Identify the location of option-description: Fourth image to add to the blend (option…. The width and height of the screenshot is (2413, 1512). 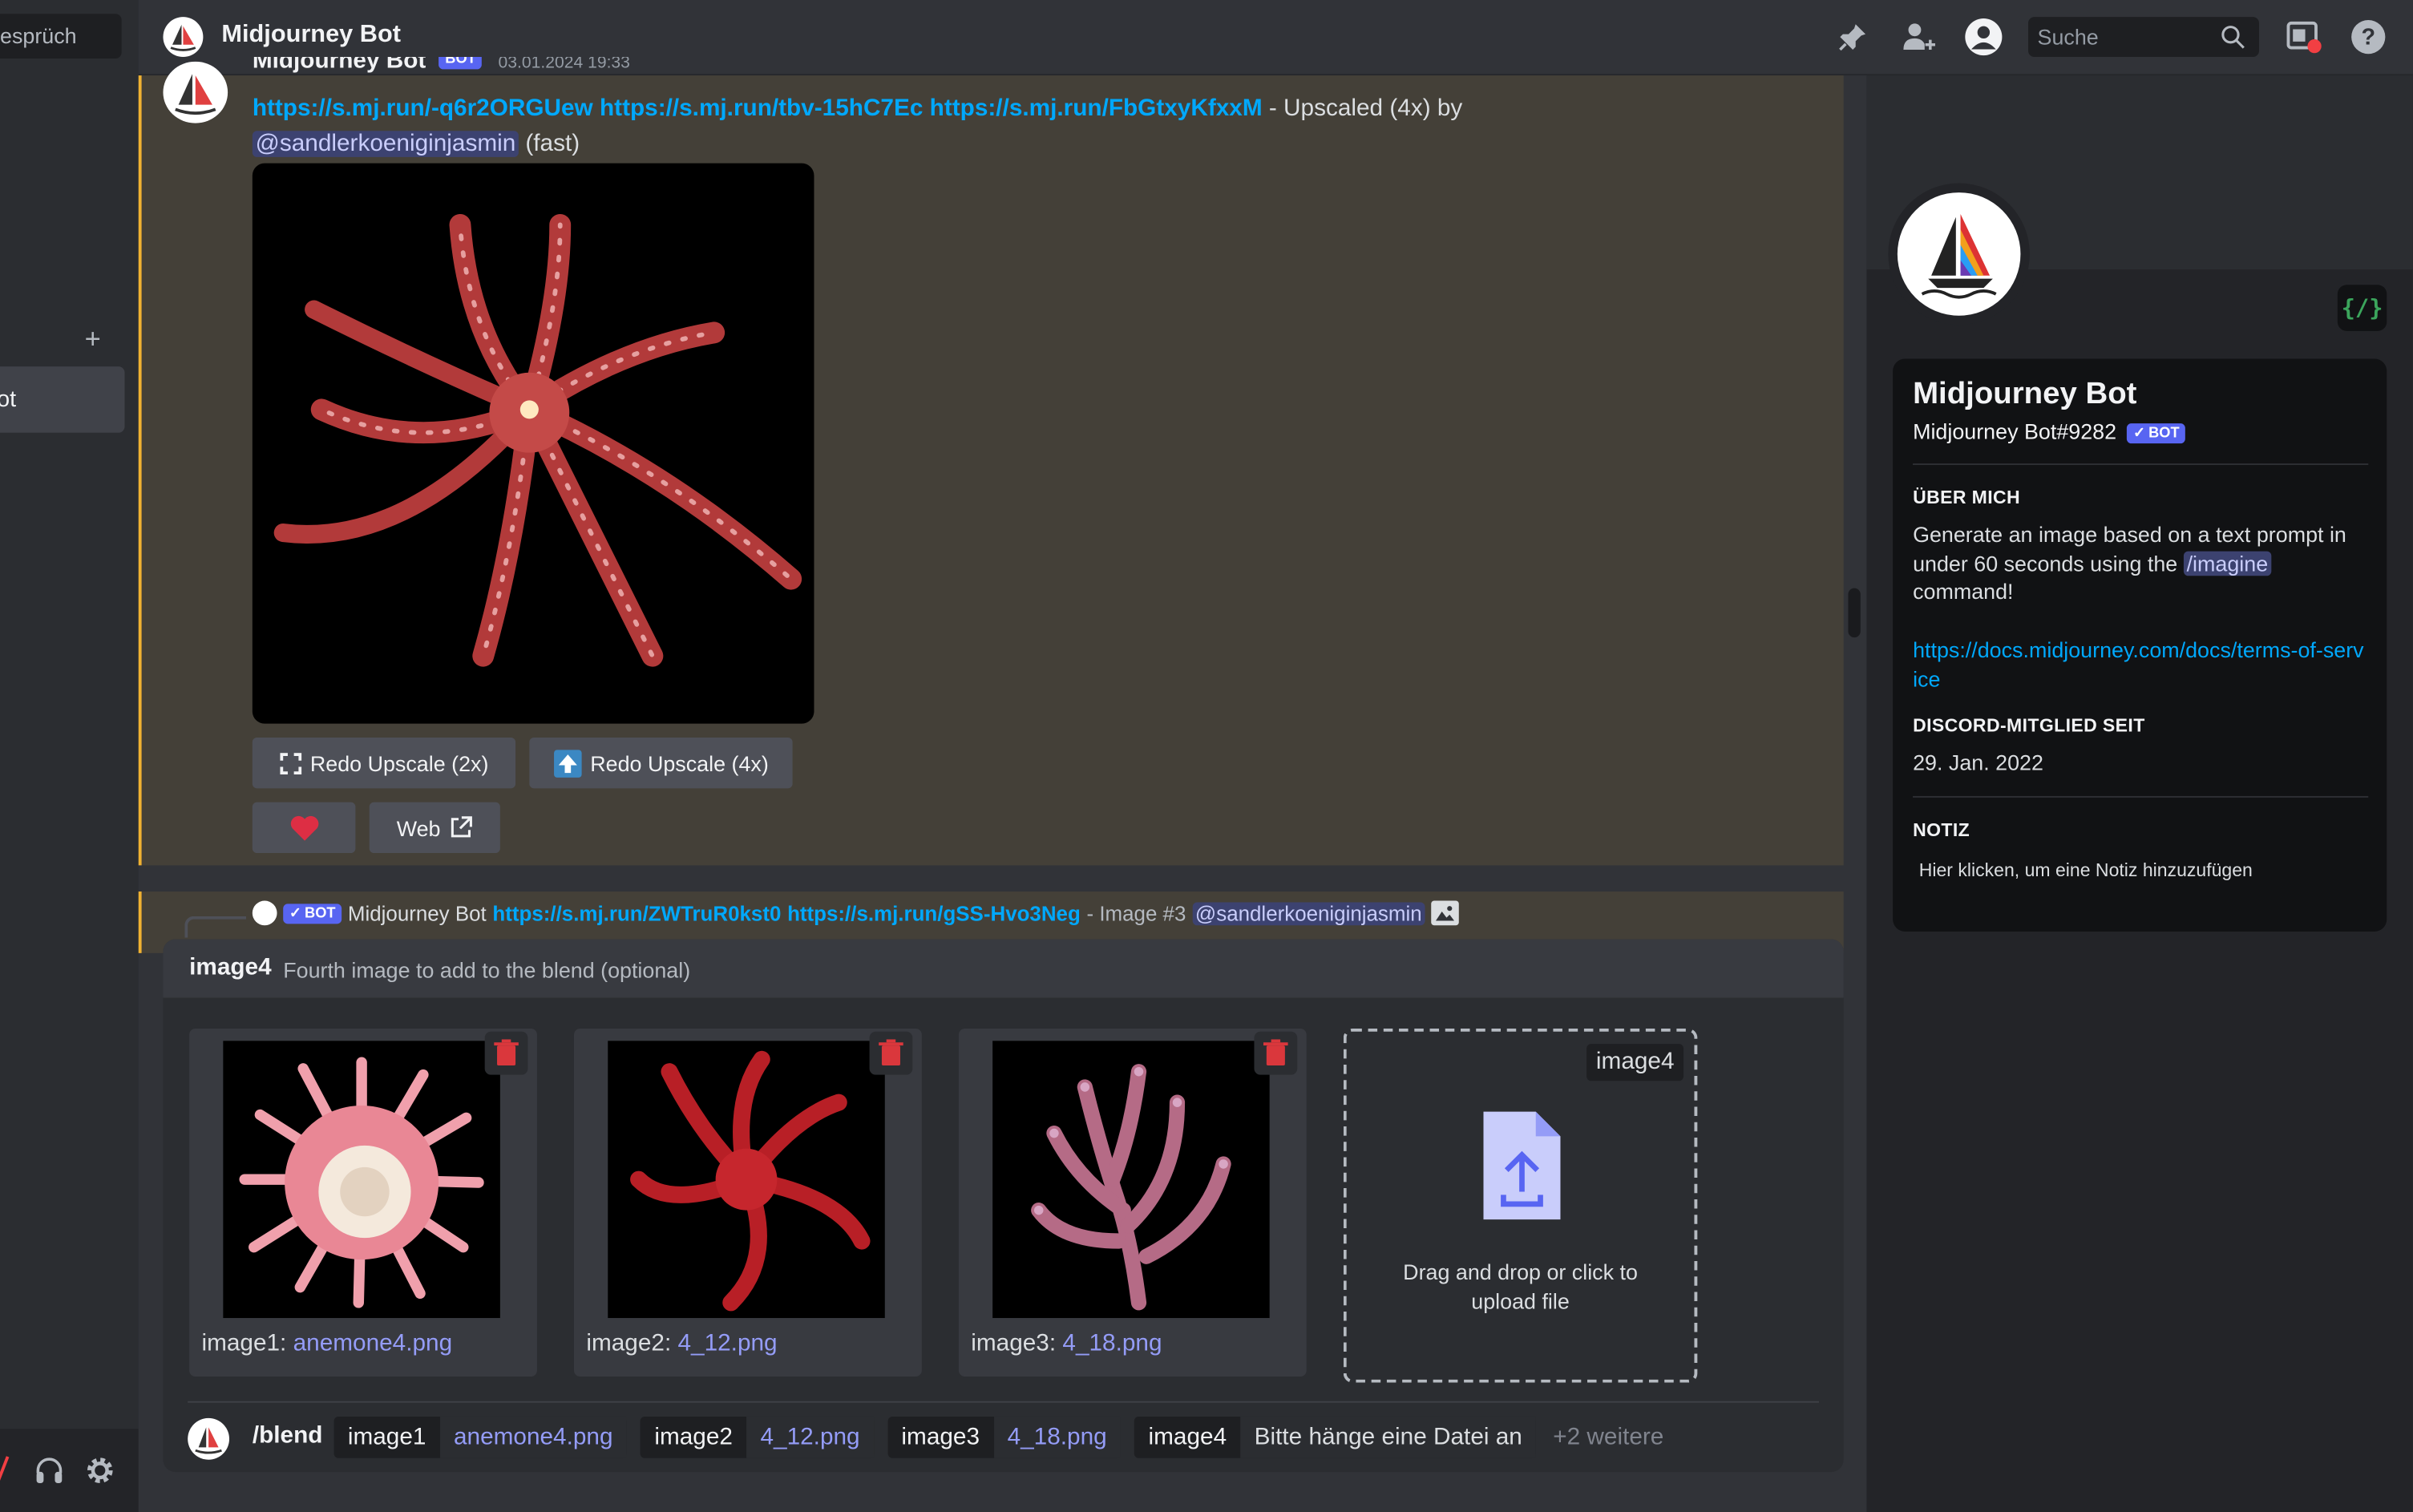
(487, 970).